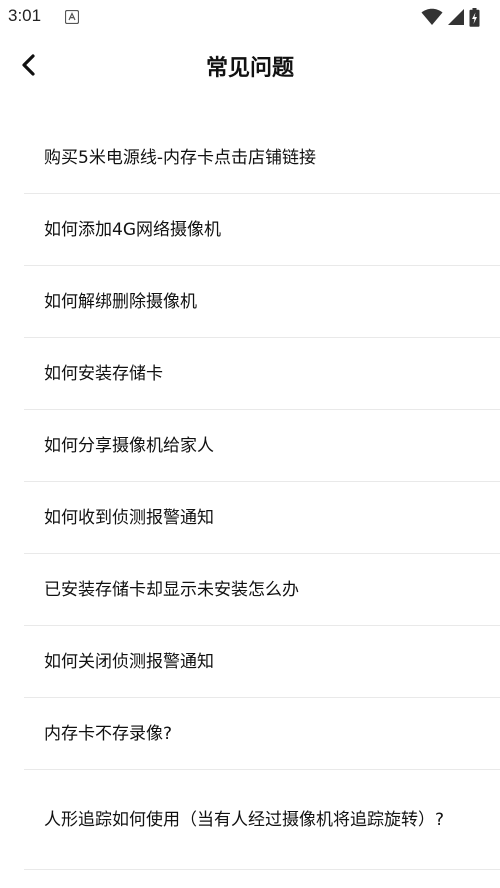  I want to click on faq-item-receive-alerts: 如何收到侦测报警通知, so click(262, 518).